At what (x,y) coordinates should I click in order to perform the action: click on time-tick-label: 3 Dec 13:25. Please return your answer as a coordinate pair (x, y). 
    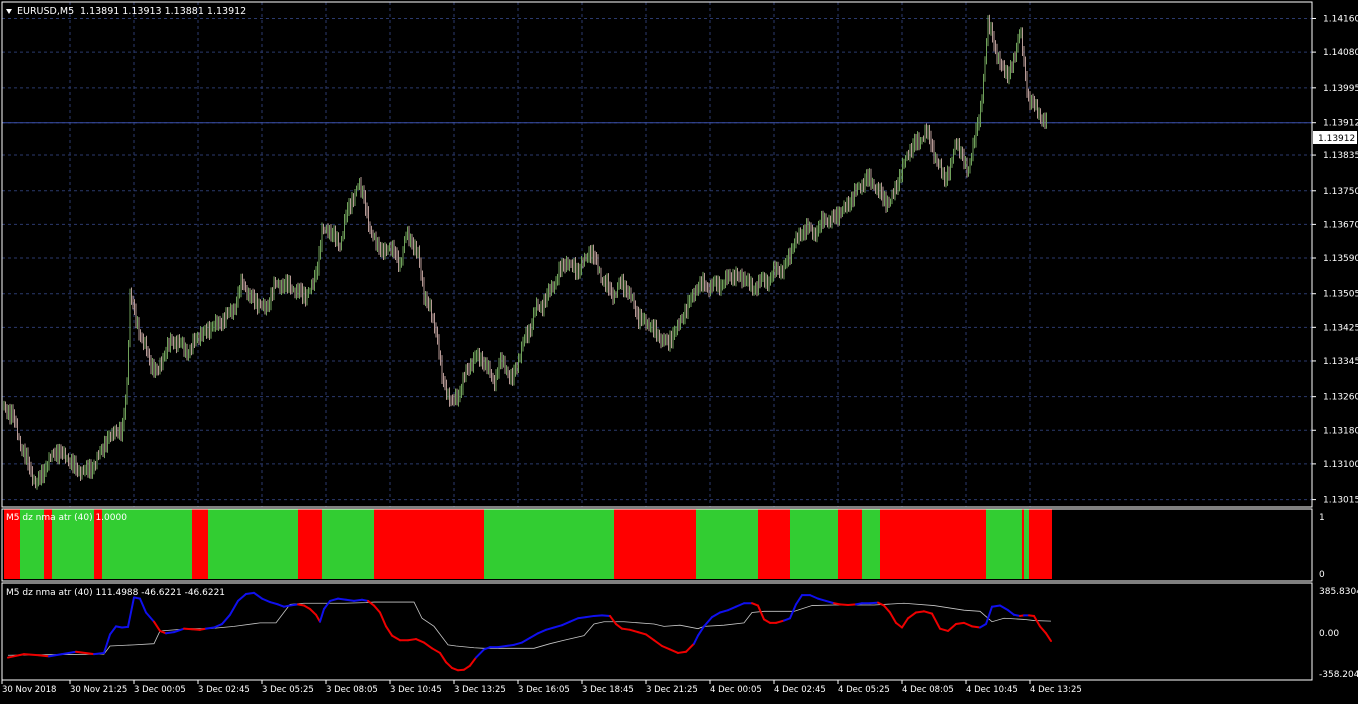
    Looking at the image, I should click on (480, 690).